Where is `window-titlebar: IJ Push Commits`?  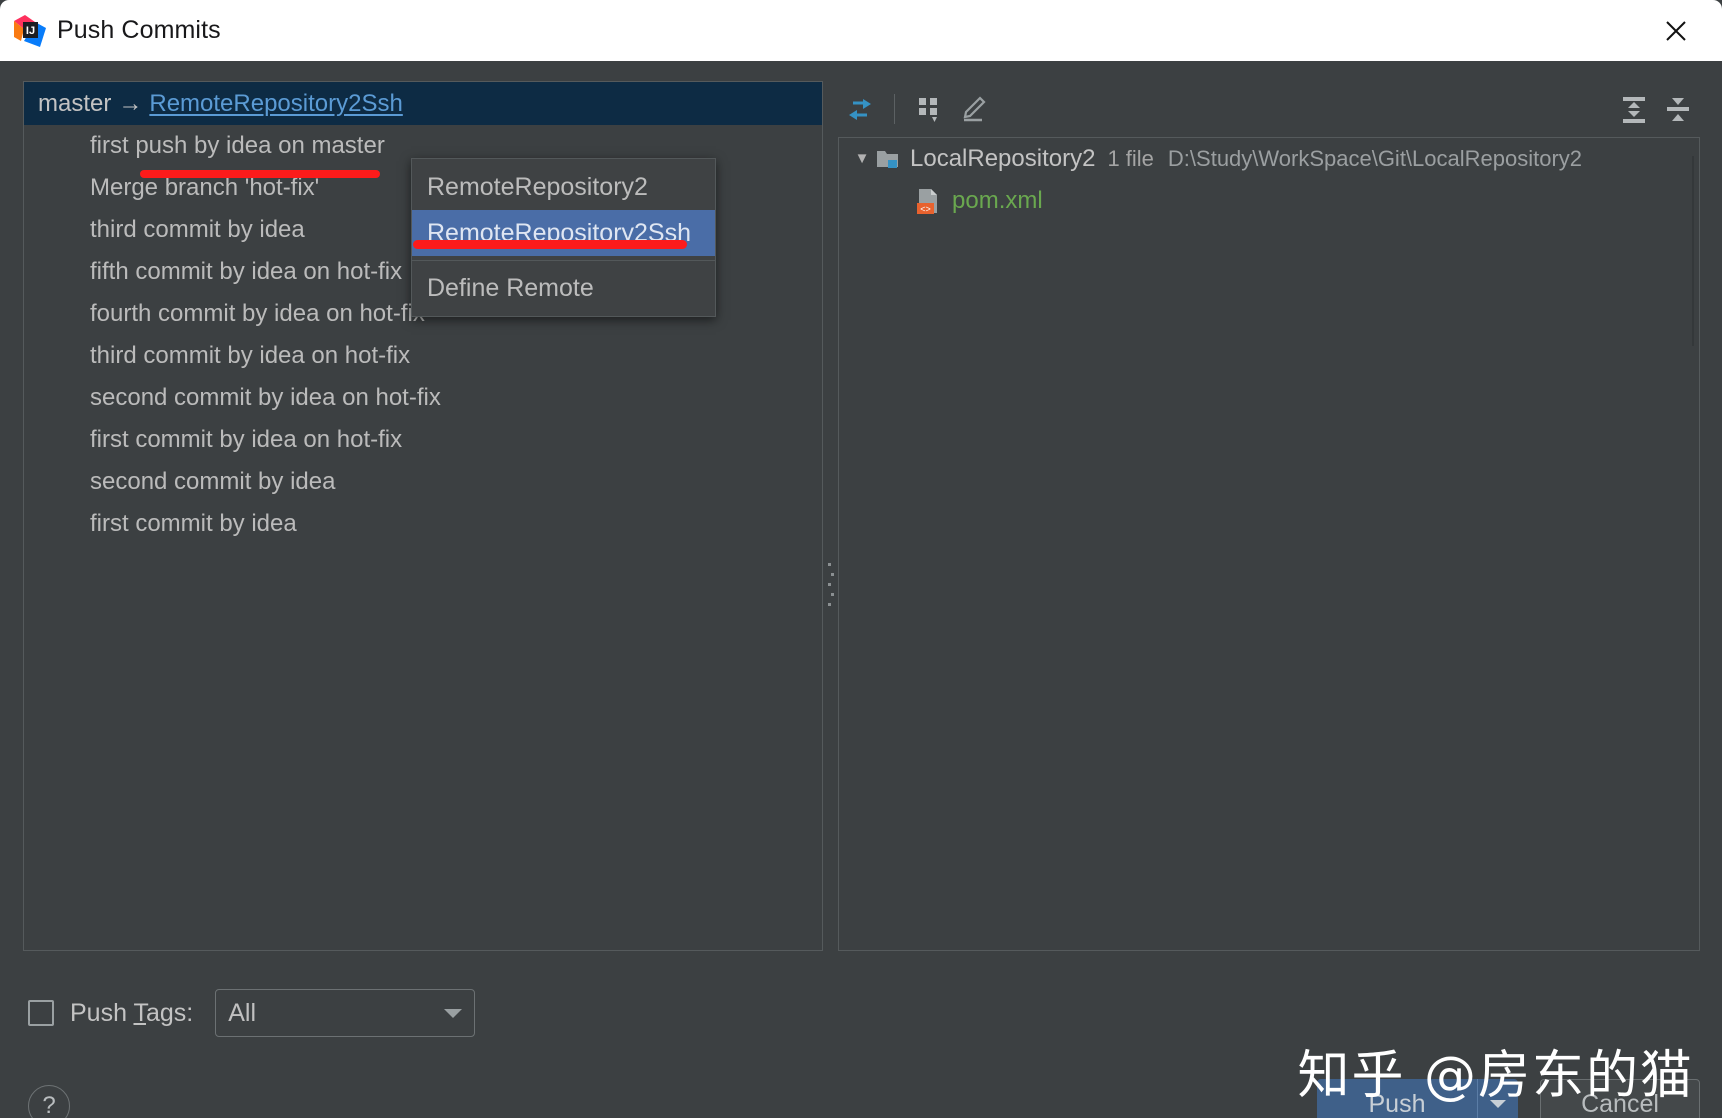
window-titlebar: IJ Push Commits is located at coordinates (861, 30).